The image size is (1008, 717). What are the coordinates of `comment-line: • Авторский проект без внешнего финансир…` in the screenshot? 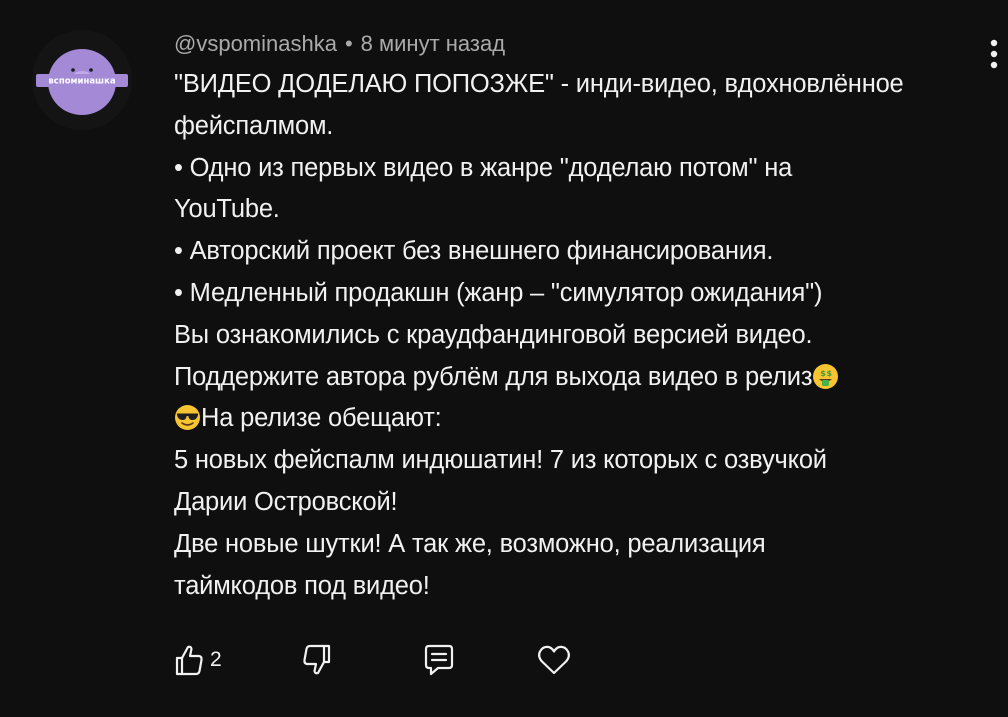 It's located at (474, 251).